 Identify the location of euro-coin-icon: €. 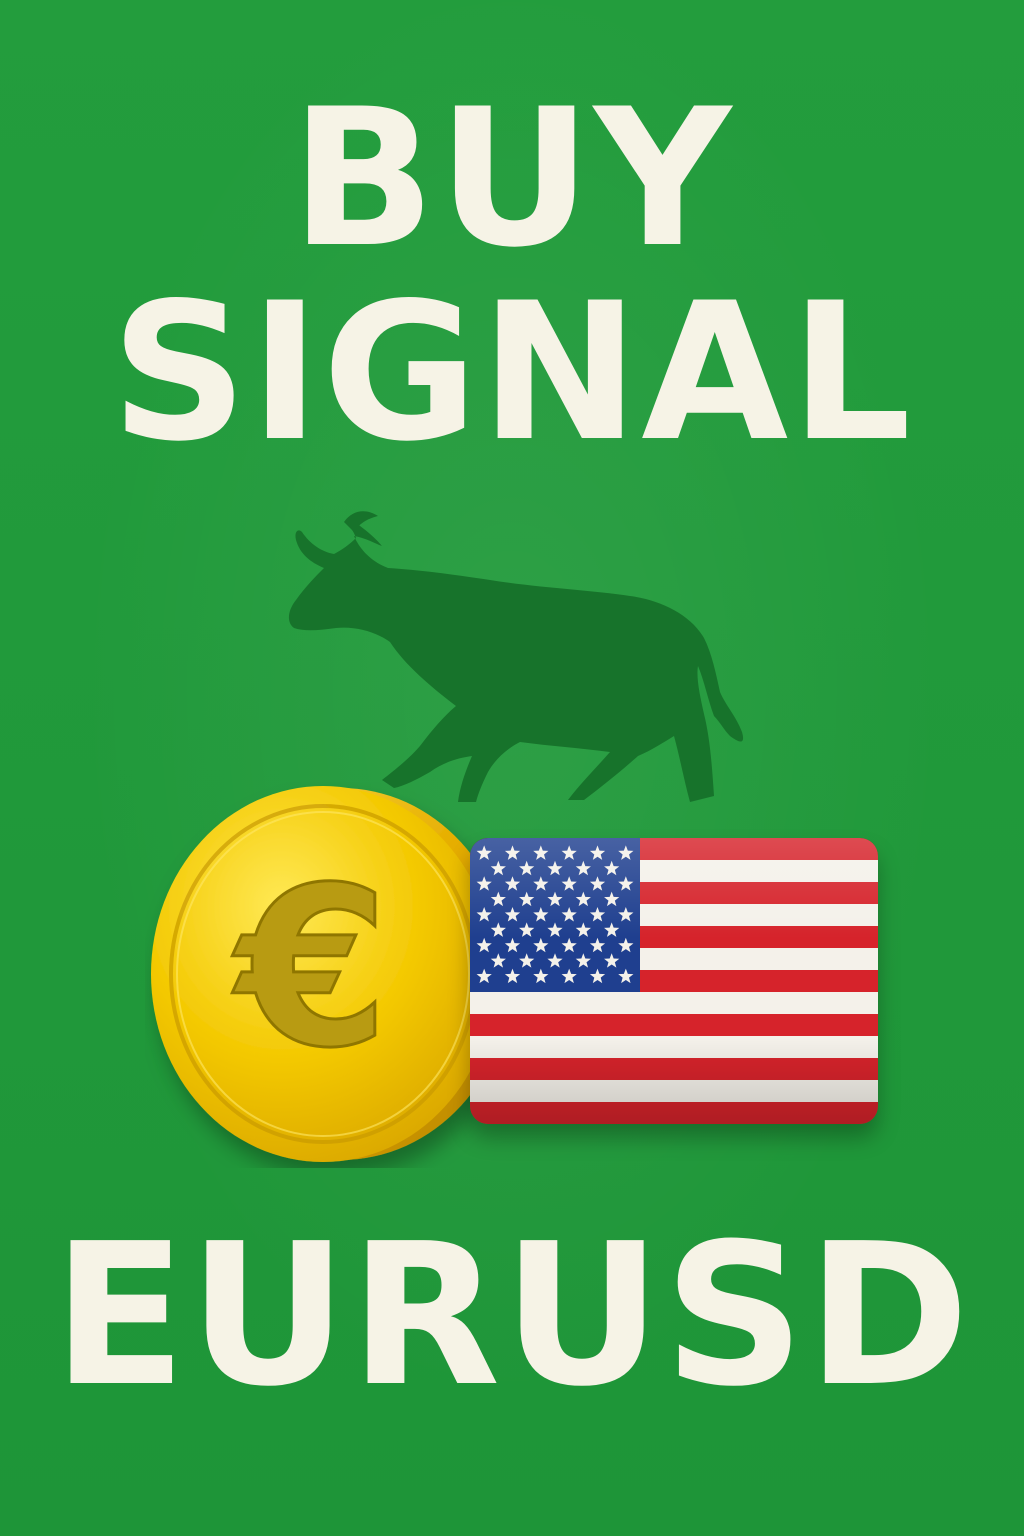
(331, 974).